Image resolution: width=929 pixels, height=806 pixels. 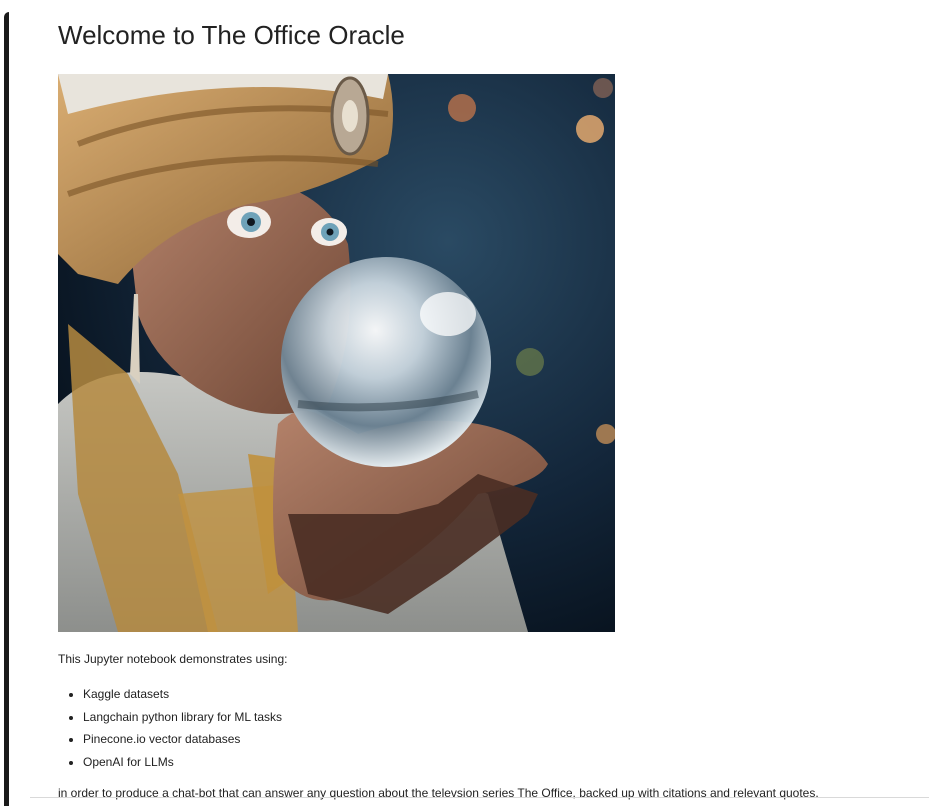 I want to click on list-item-langchain: Langchain python library for ML tasks, so click(x=182, y=720).